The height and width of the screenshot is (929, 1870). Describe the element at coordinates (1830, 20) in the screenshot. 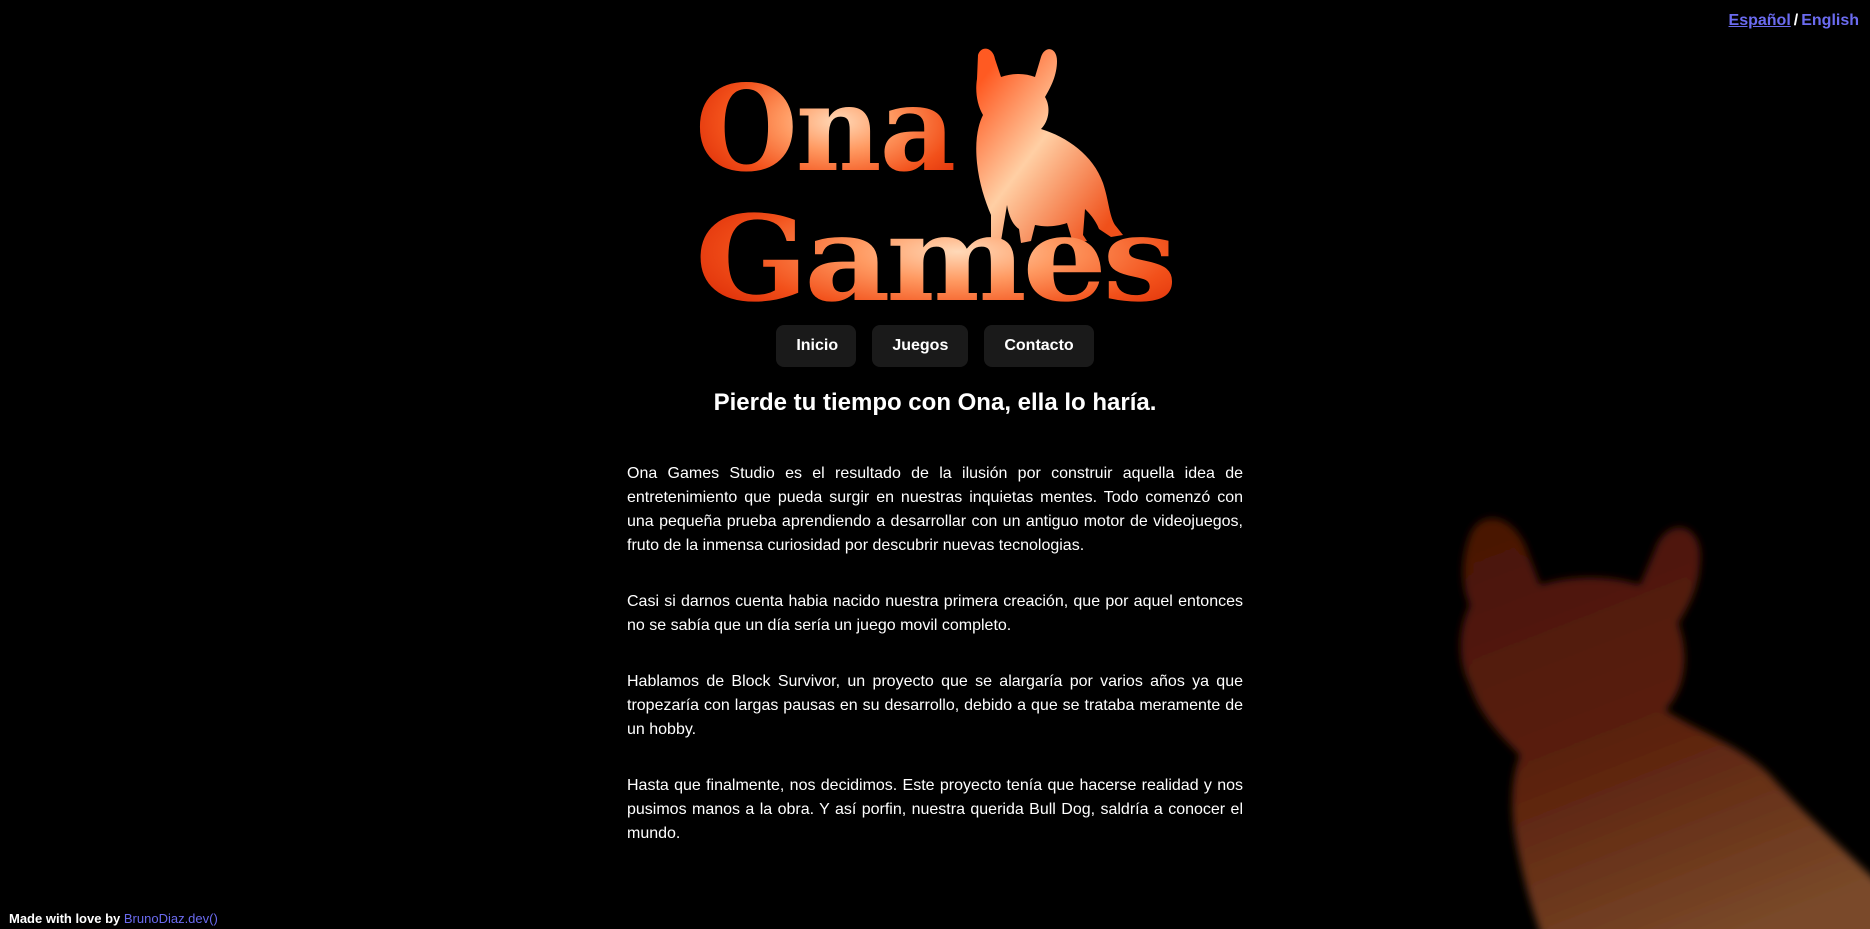

I see `lang-en-link: English` at that location.